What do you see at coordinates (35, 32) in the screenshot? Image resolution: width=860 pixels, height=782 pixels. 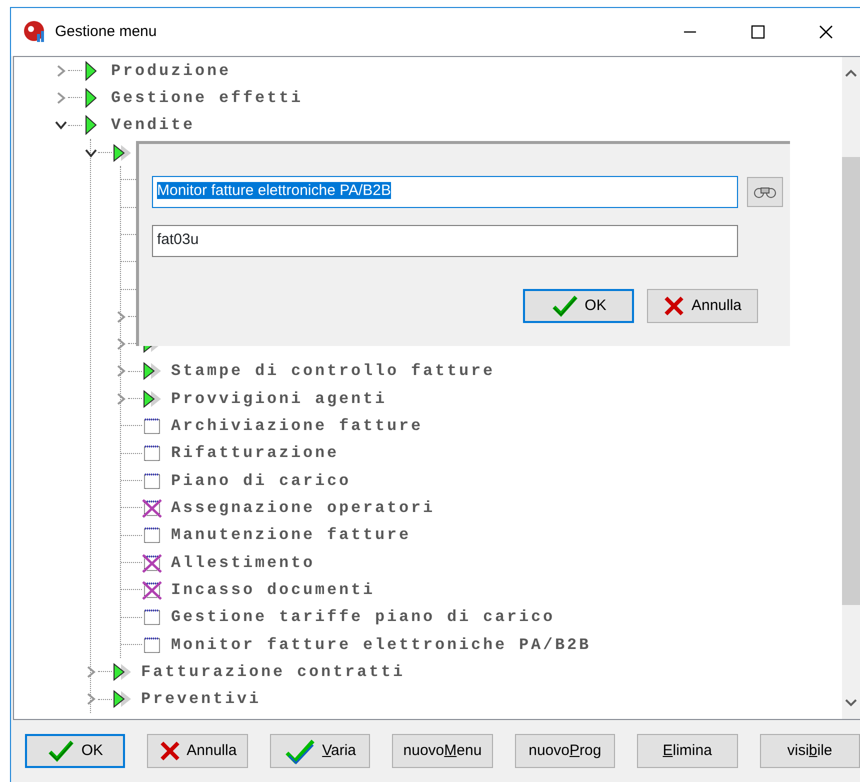 I see `app-icon` at bounding box center [35, 32].